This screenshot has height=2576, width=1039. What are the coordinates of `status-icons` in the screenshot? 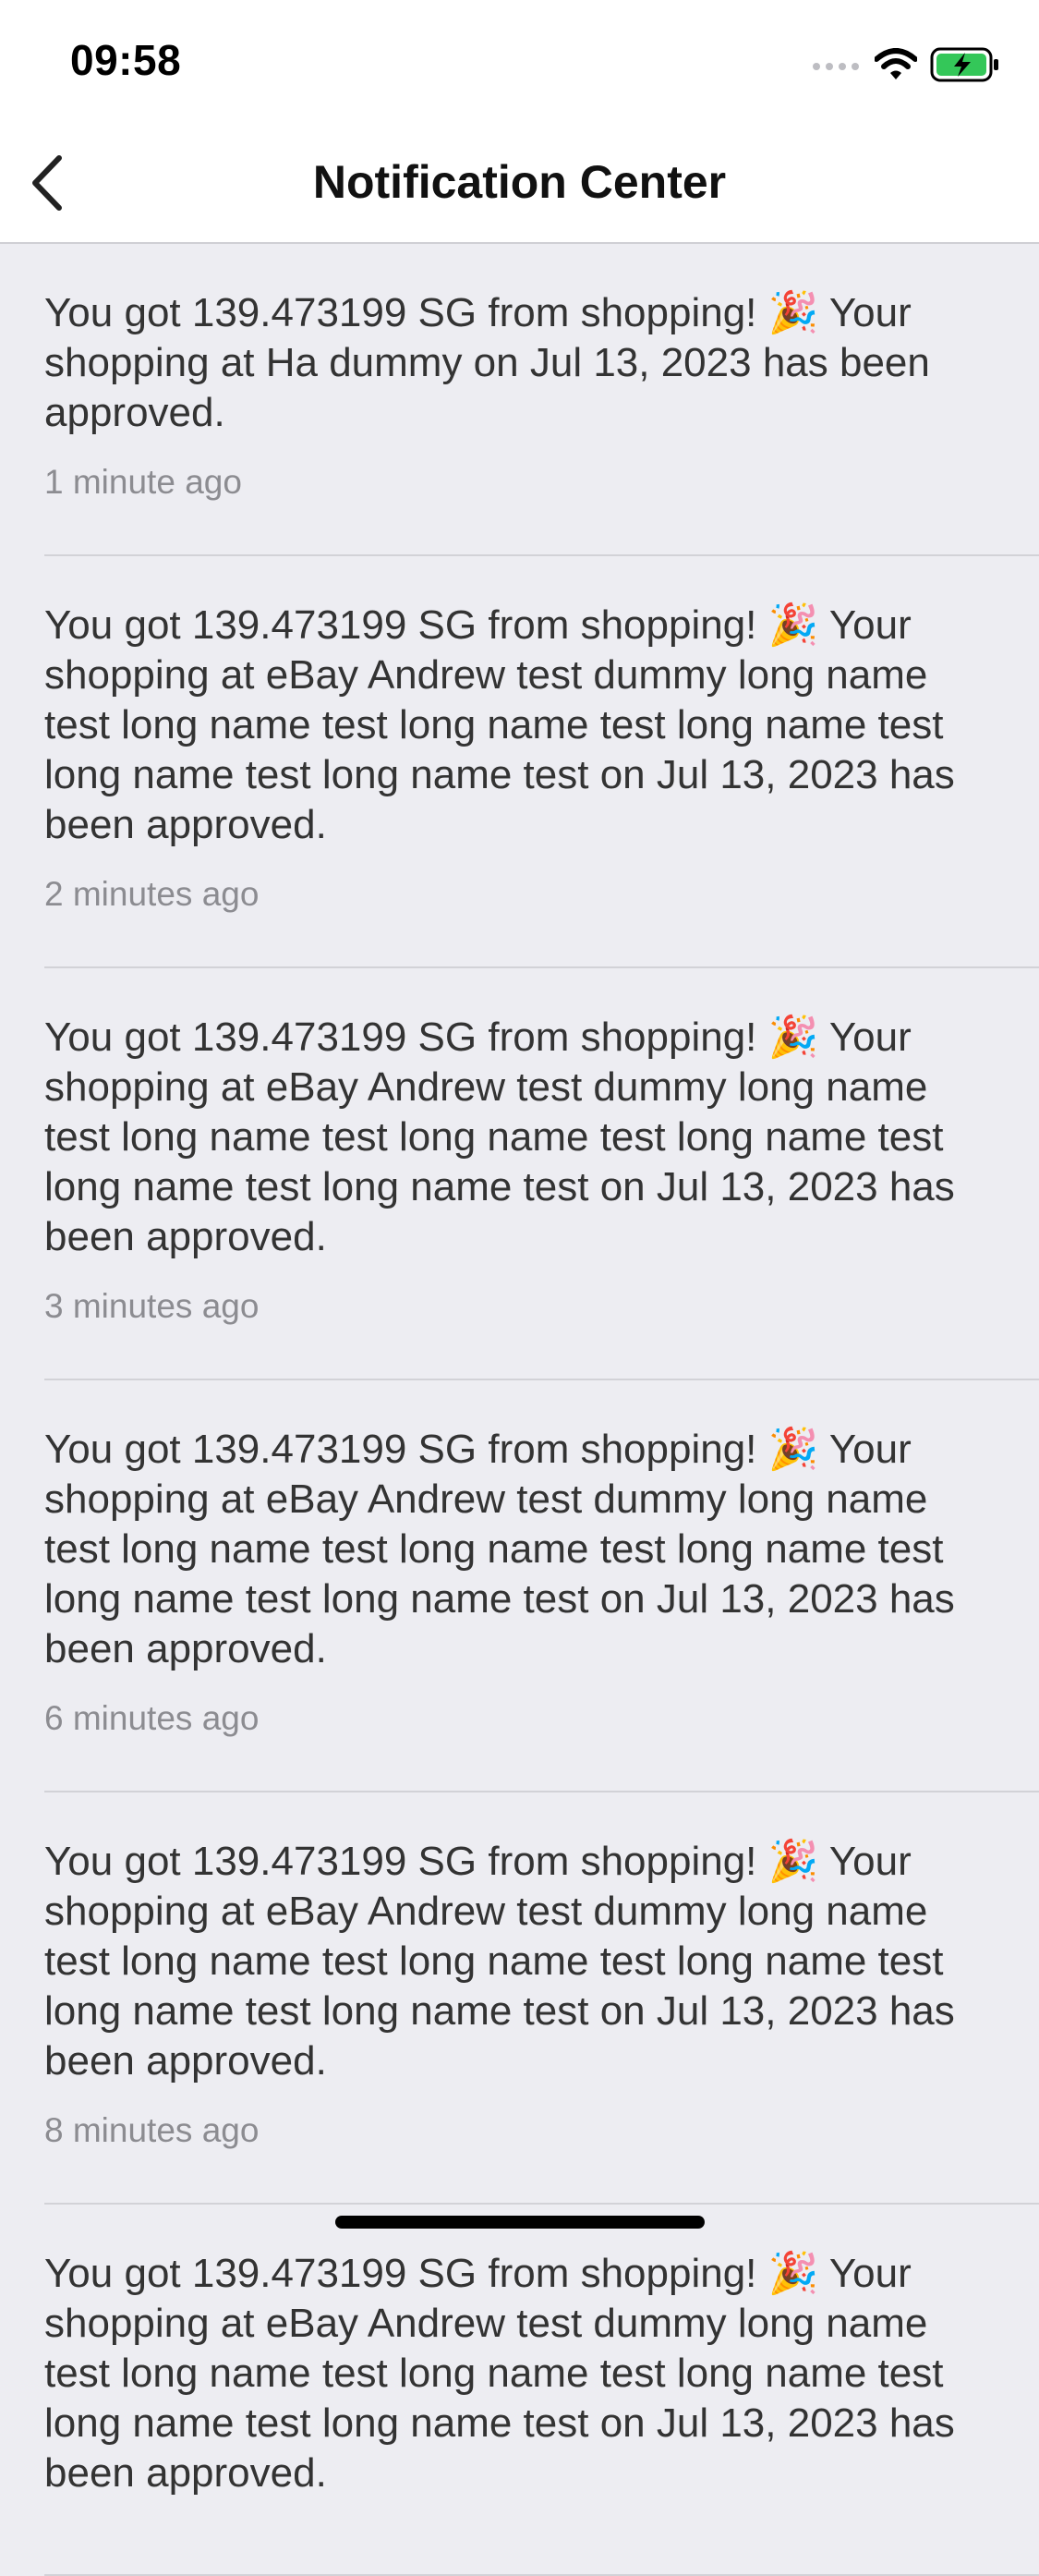 It's located at (906, 64).